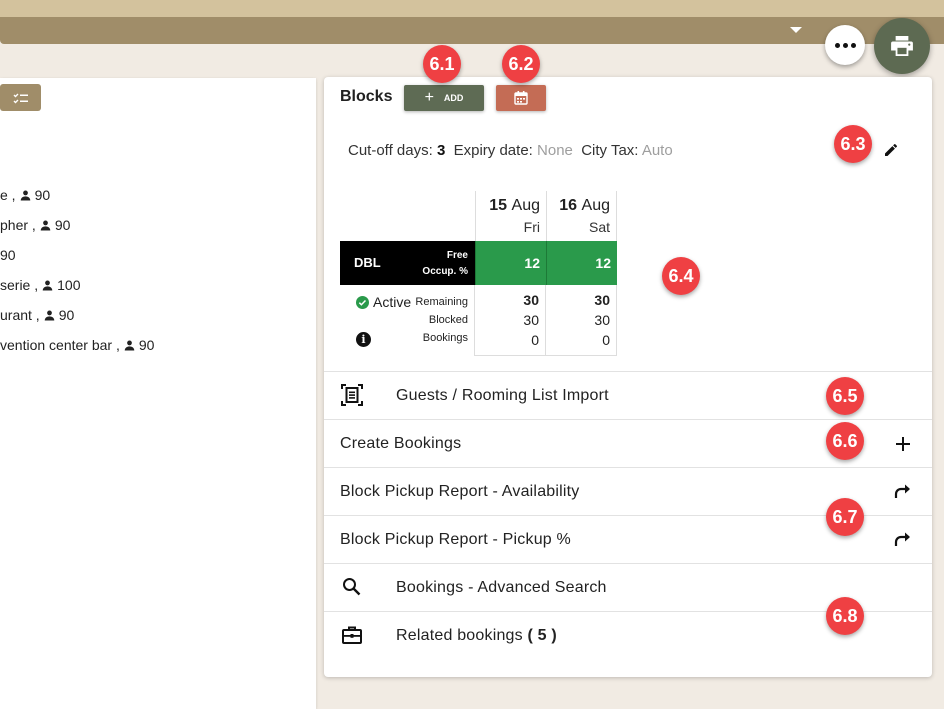 This screenshot has width=944, height=709. What do you see at coordinates (77, 195) in the screenshot?
I see `list-item: e , 90` at bounding box center [77, 195].